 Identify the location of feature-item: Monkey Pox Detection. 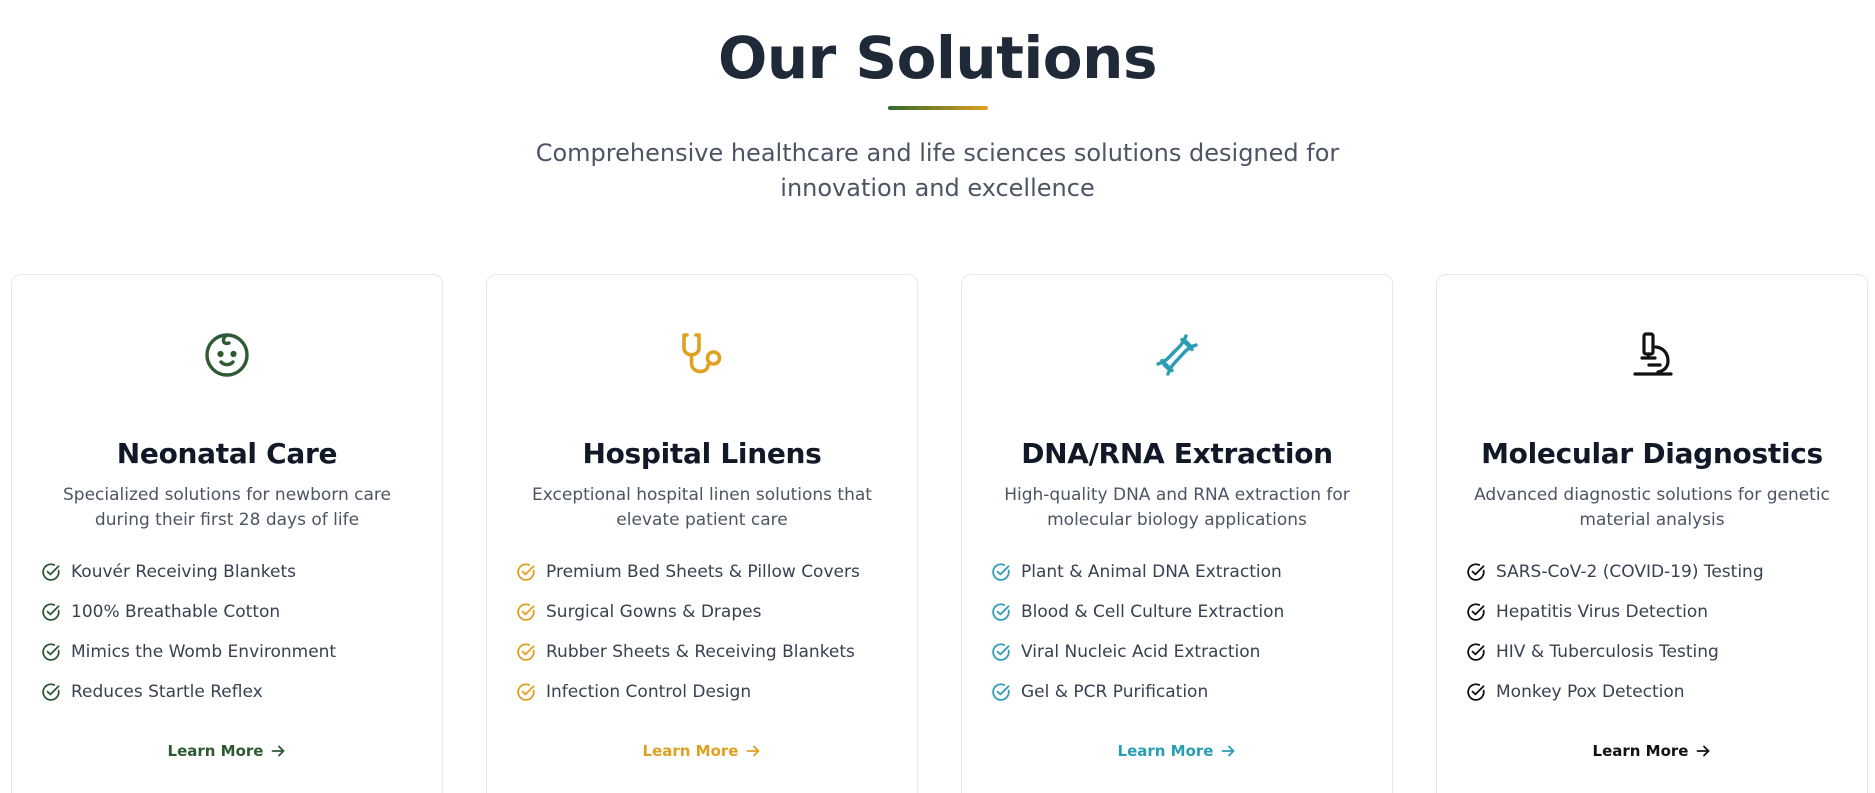
(1656, 692).